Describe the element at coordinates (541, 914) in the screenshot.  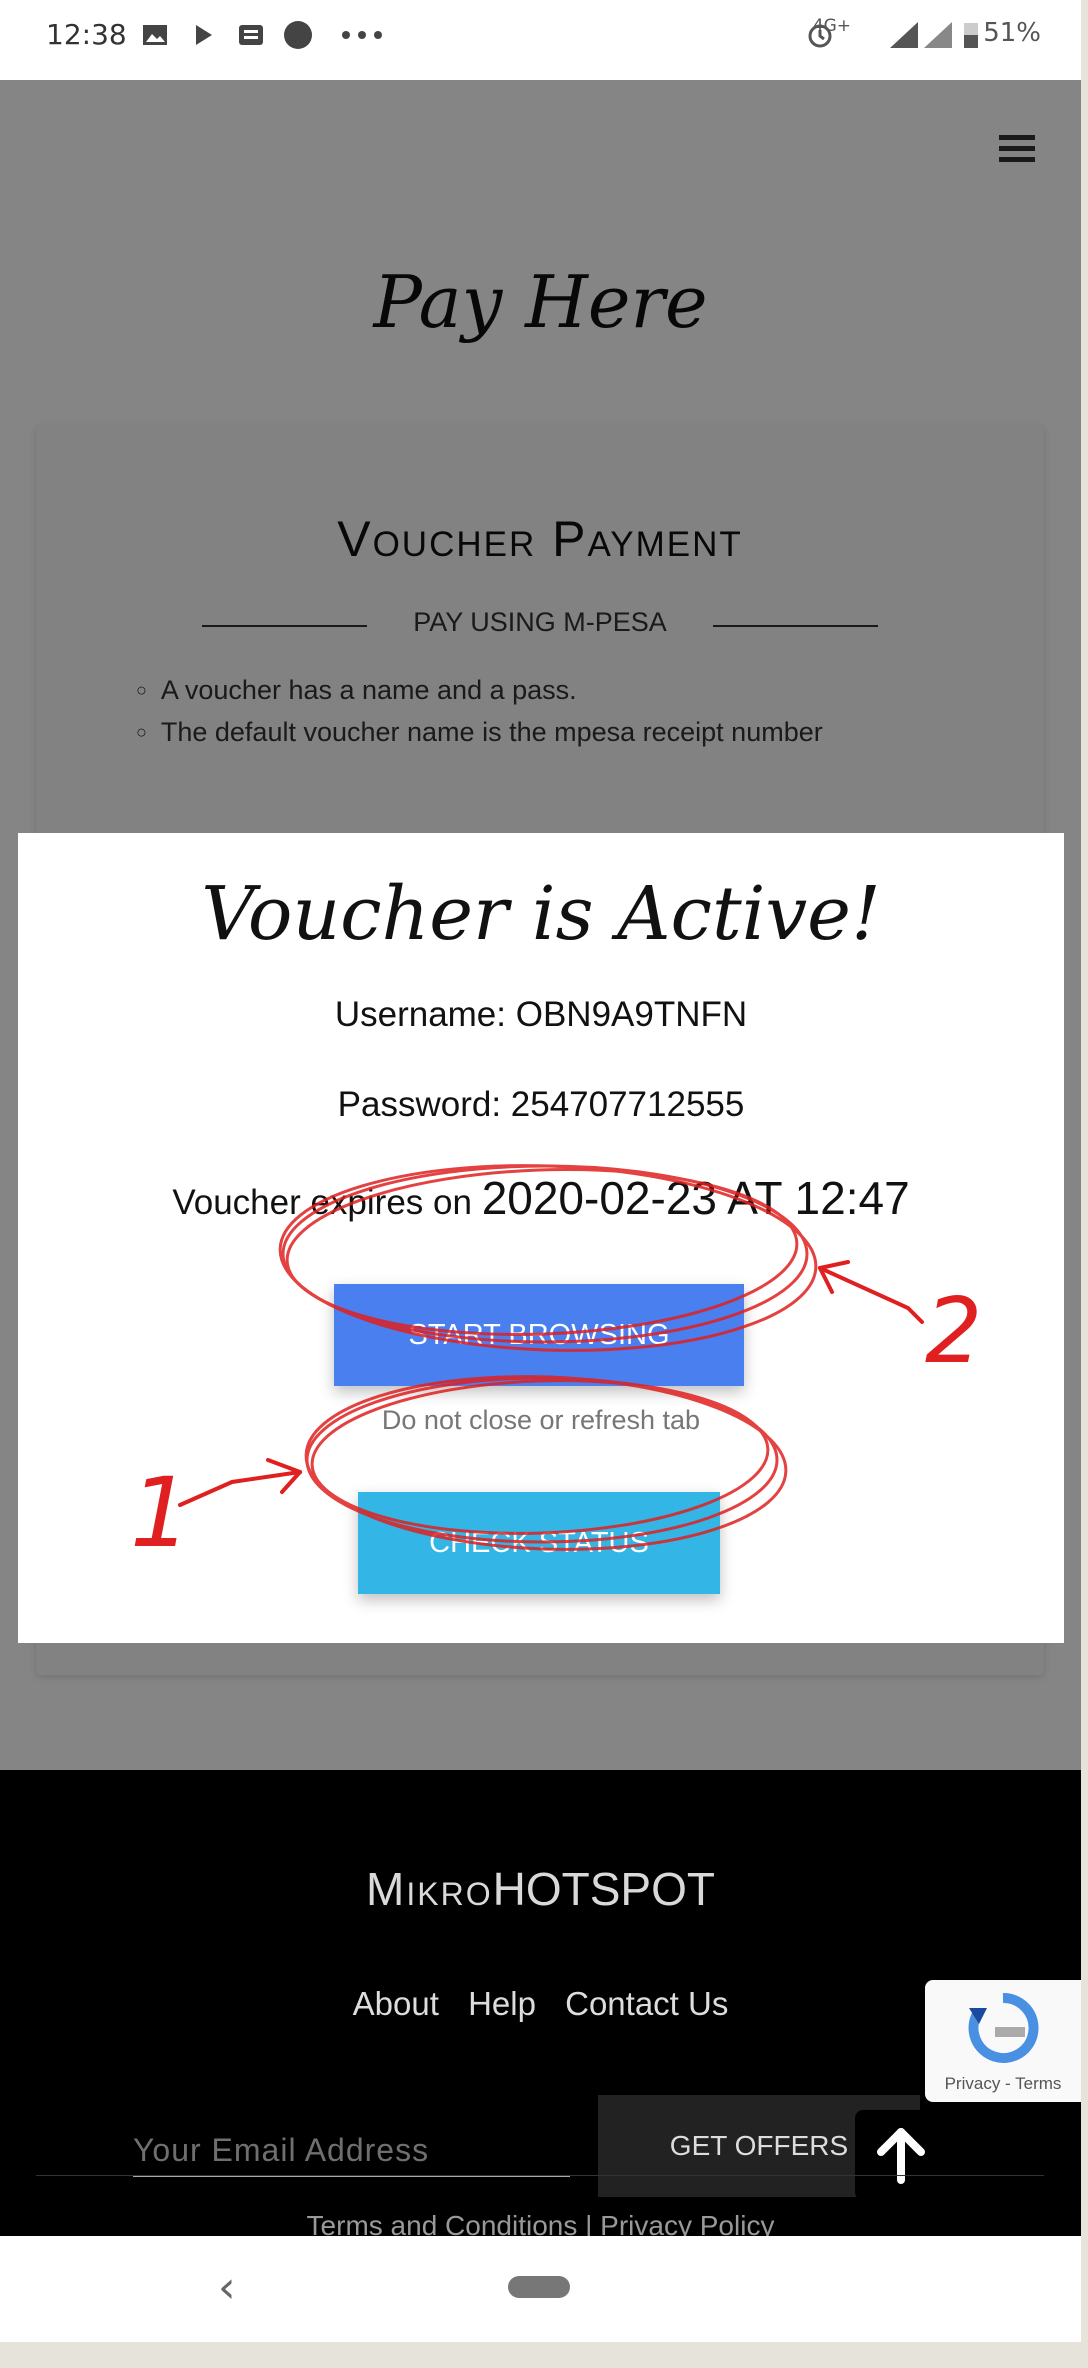
I see `modal-title: Voucher is Active!` at that location.